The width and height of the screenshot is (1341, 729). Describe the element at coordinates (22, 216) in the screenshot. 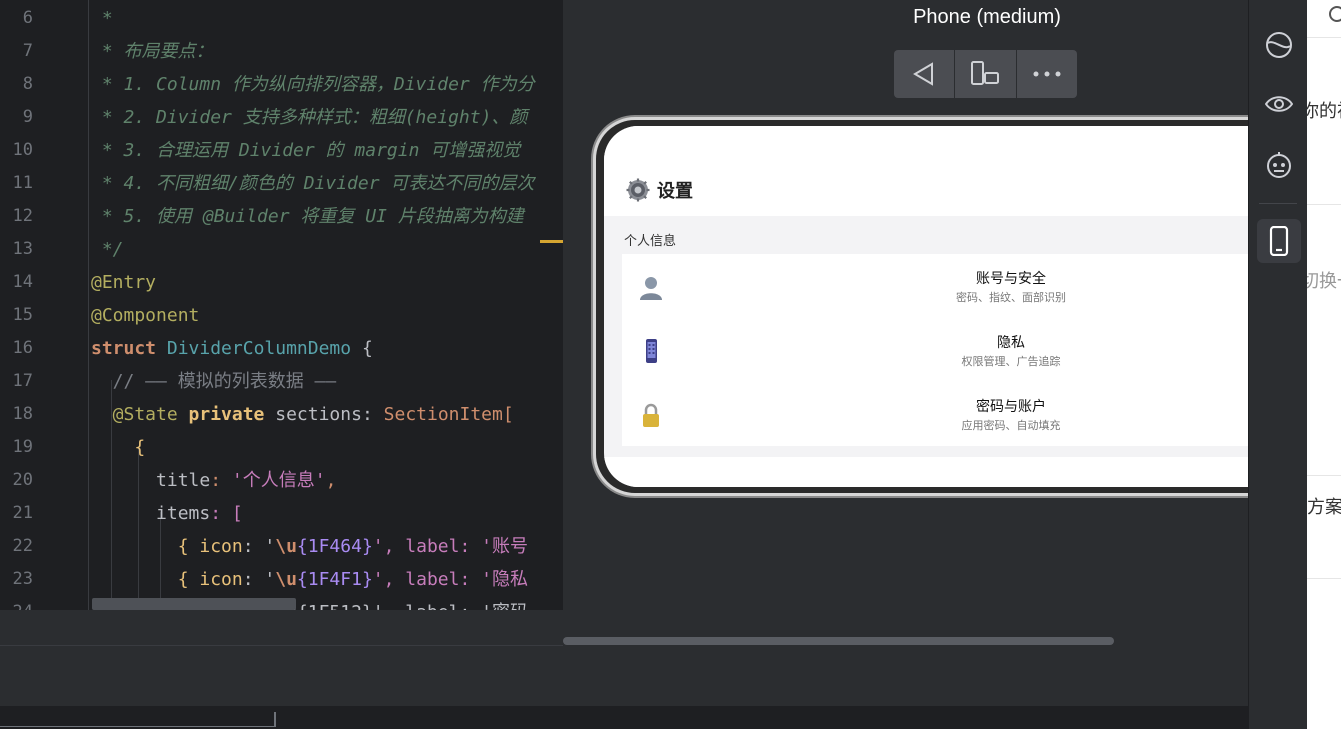

I see `line-number: 12` at that location.